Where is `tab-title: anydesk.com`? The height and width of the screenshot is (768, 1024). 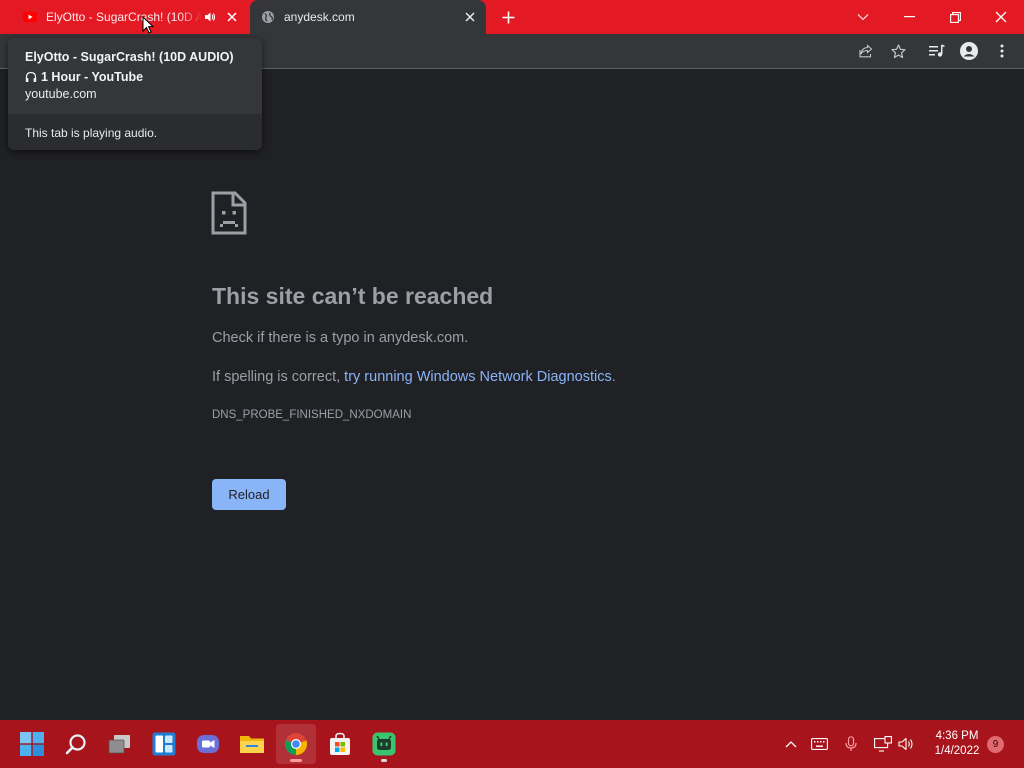
tab-title: anydesk.com is located at coordinates (319, 17).